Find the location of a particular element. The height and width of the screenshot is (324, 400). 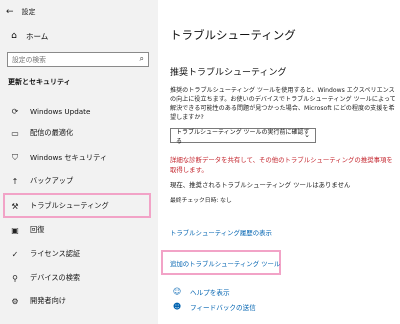

get-help-link: ☺ ヘルプを表示 is located at coordinates (200, 291).